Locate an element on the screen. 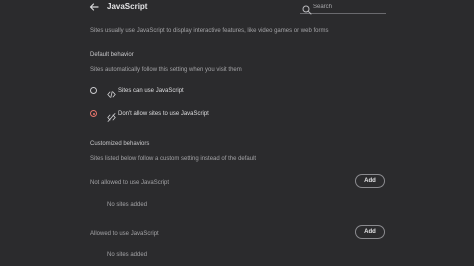  search-icon is located at coordinates (307, 8).